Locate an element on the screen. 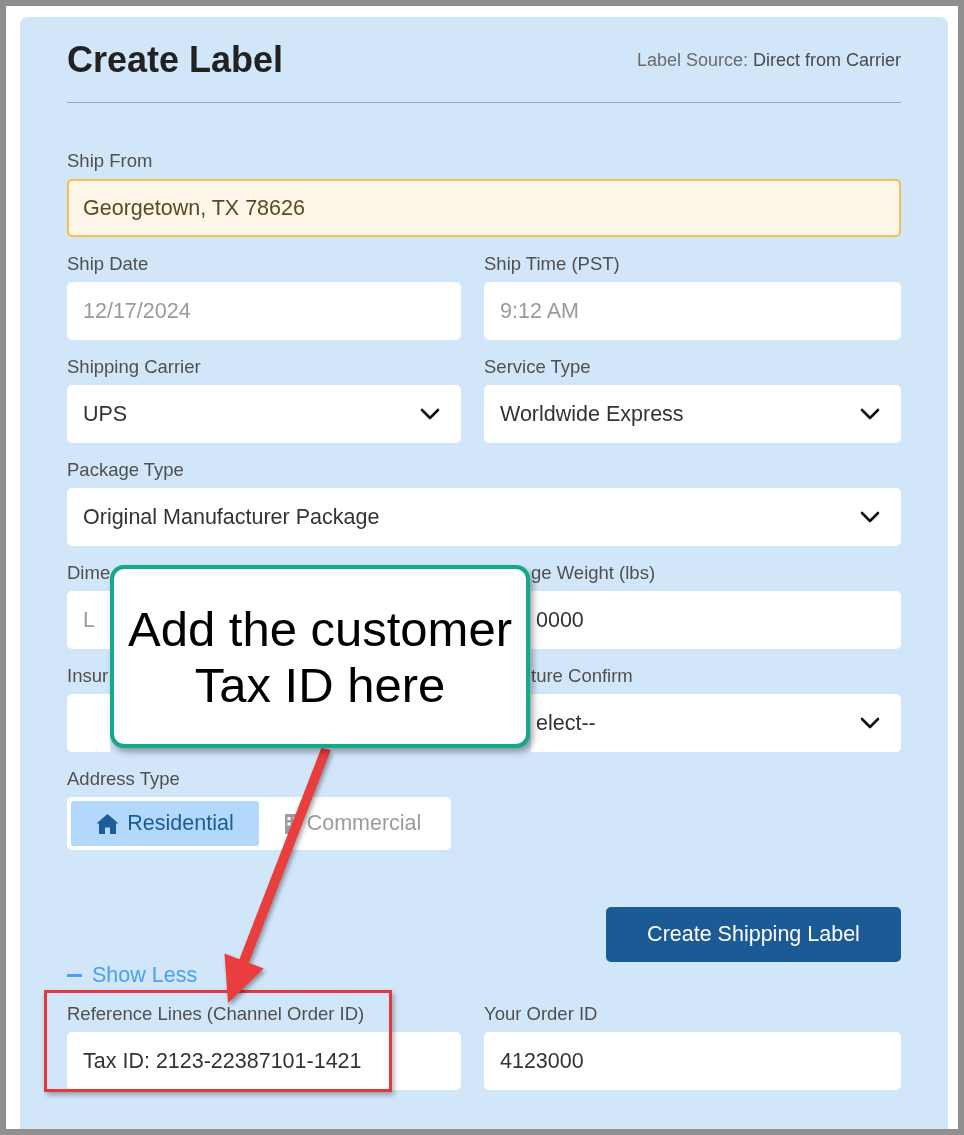 This screenshot has height=1135, width=964. select-field: Original Manufacturer Package is located at coordinates (484, 517).